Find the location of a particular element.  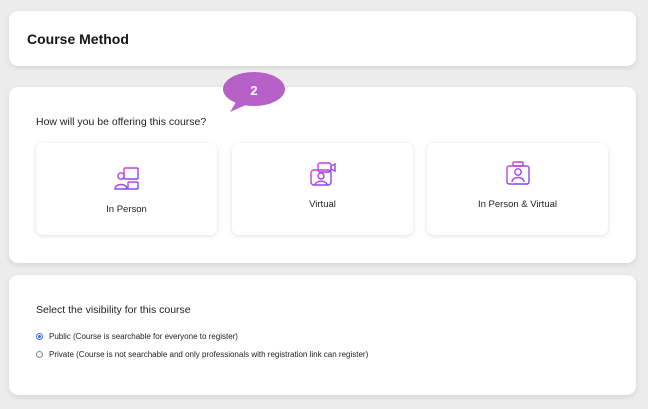

page-title: Course Method is located at coordinates (78, 39).